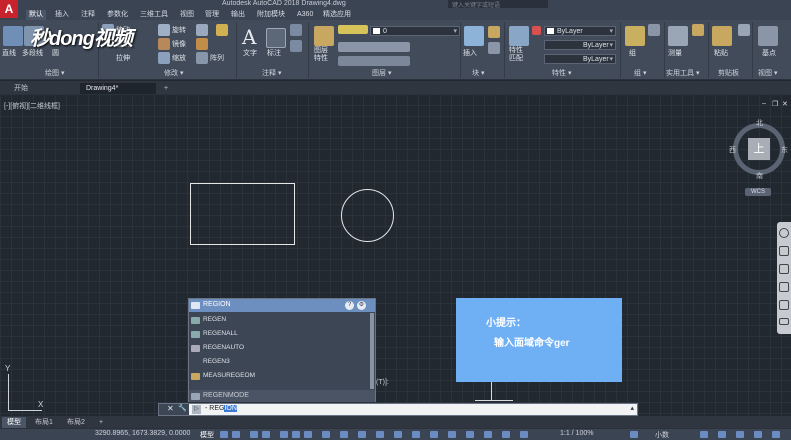 The height and width of the screenshot is (440, 791). I want to click on viewport-restore-icon: ❐, so click(775, 104).